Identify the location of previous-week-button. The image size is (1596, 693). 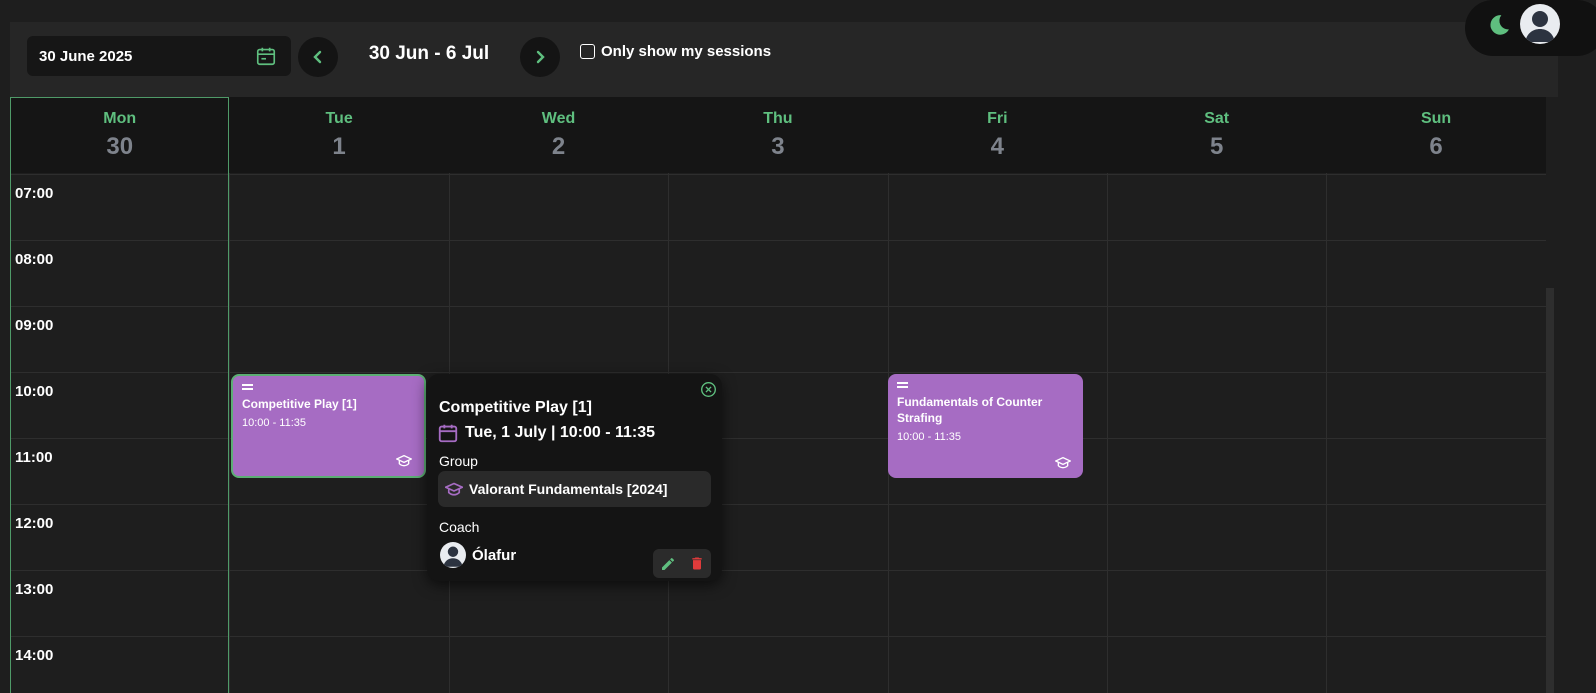
(318, 57).